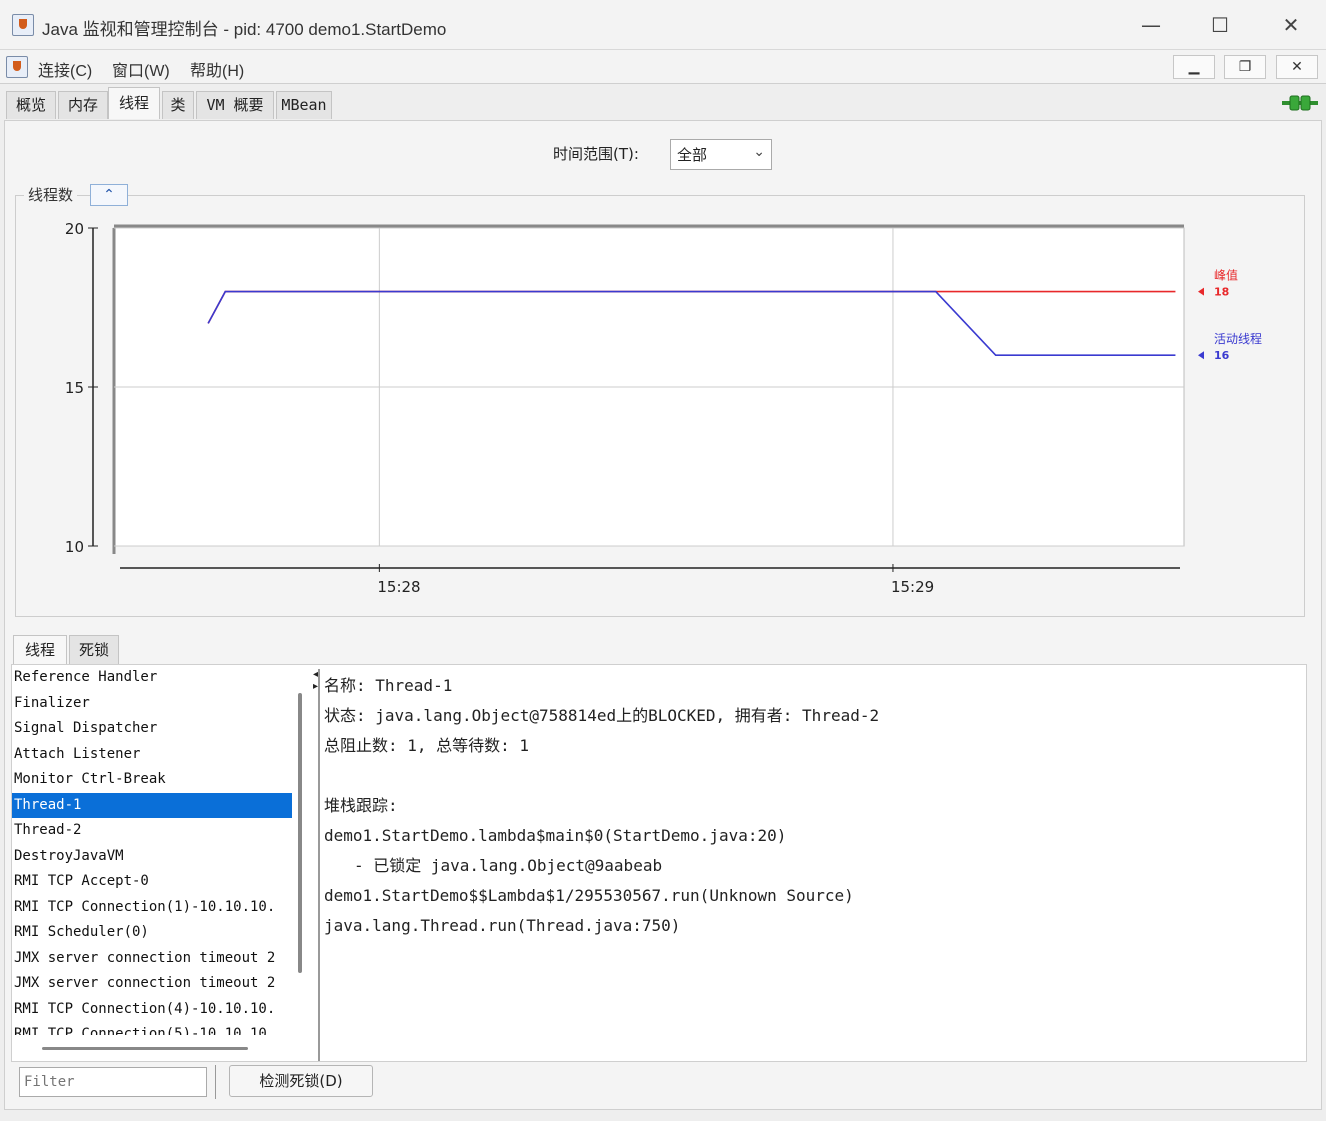  What do you see at coordinates (319, 865) in the screenshot?
I see `split-pane-divider` at bounding box center [319, 865].